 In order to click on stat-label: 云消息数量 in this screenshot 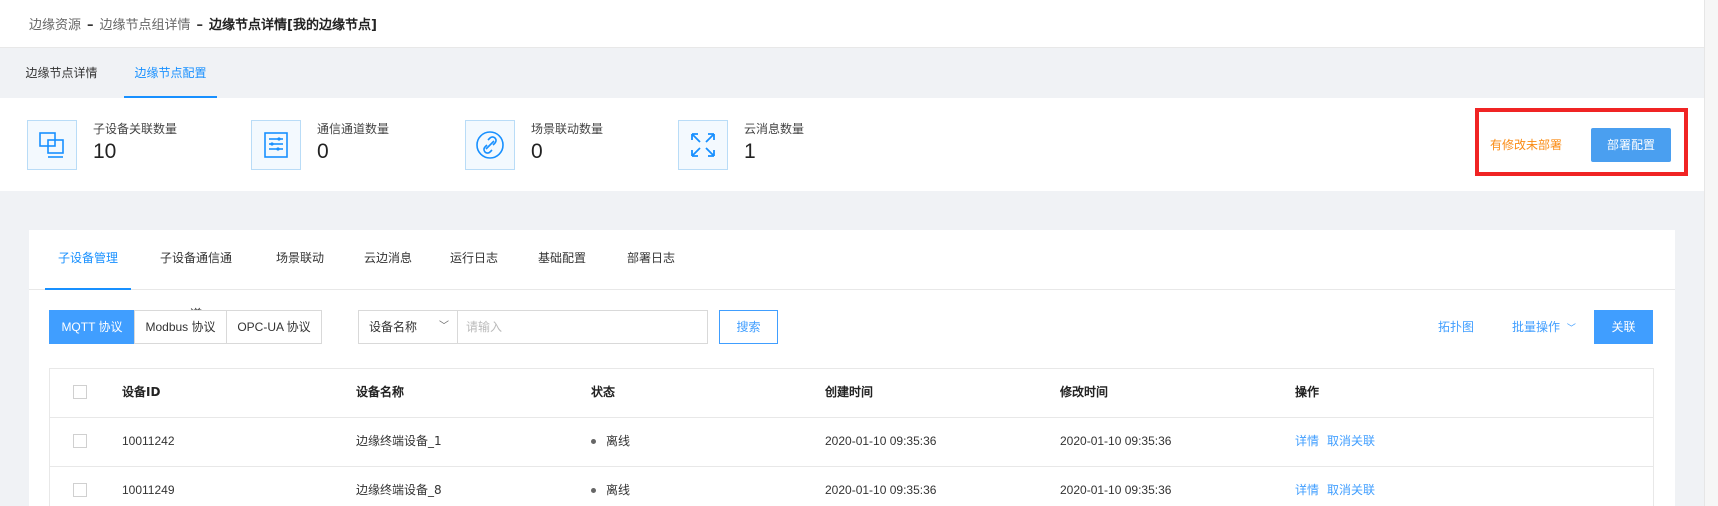, I will do `click(774, 129)`.